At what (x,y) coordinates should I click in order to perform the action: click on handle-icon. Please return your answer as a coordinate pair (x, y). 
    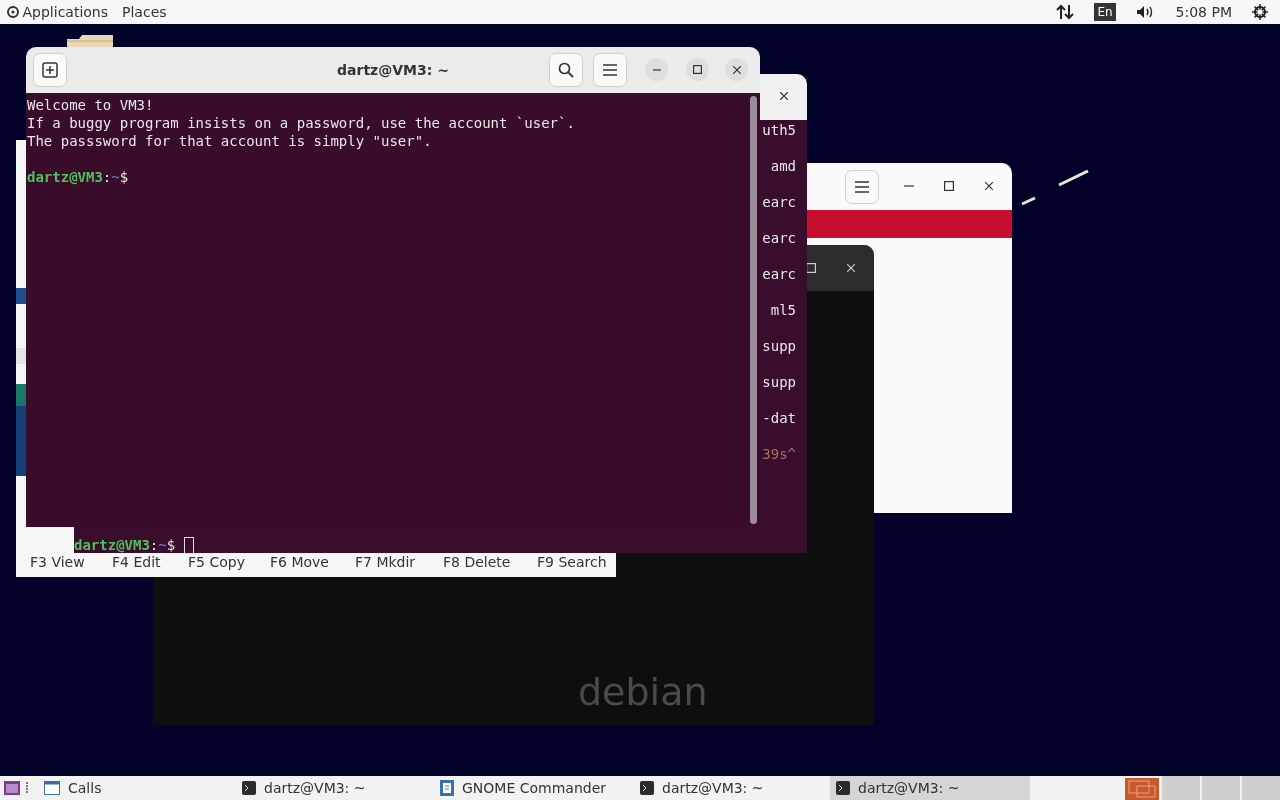
    Looking at the image, I should click on (27, 788).